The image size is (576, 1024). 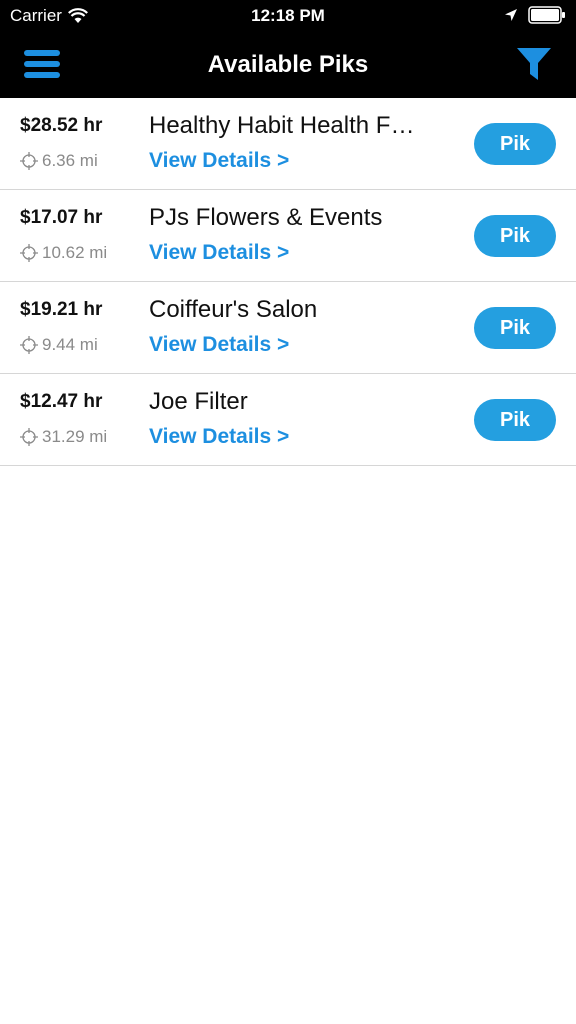 I want to click on status-time: 12:18 PM, so click(x=288, y=15).